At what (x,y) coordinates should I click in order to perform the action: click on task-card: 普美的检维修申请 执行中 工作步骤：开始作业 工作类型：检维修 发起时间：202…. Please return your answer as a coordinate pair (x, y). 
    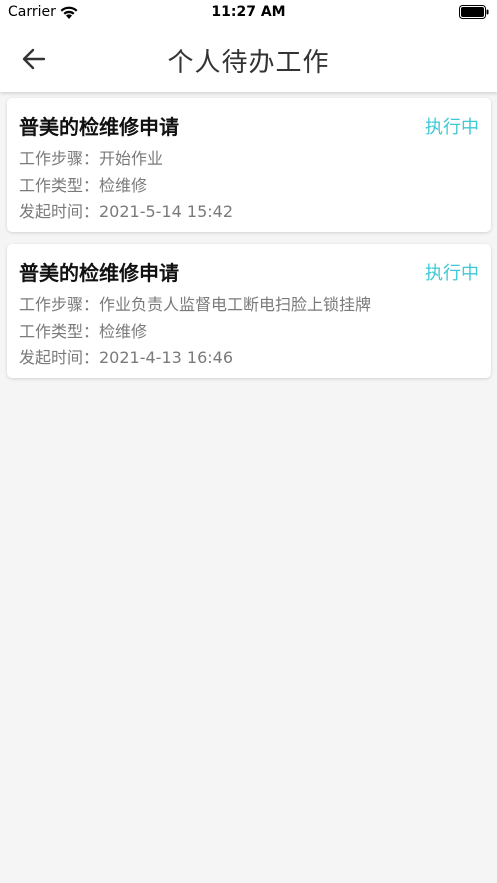
    Looking at the image, I should click on (249, 165).